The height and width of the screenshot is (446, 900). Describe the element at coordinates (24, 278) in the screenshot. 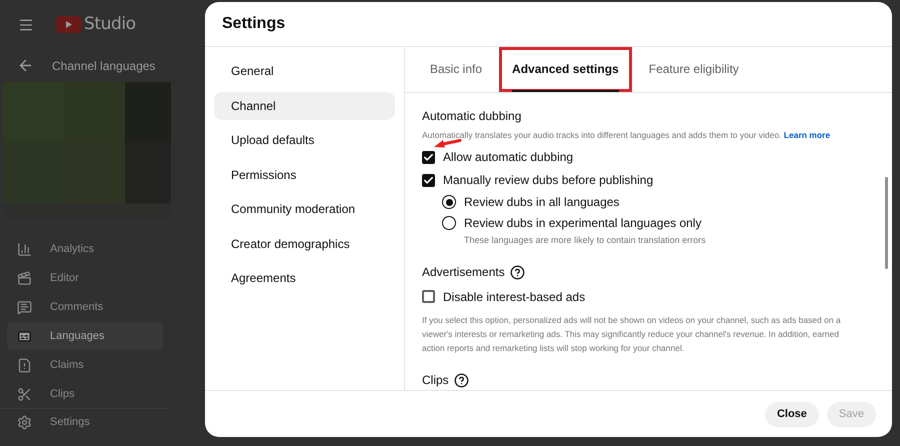

I see `clapperboard-icon` at that location.